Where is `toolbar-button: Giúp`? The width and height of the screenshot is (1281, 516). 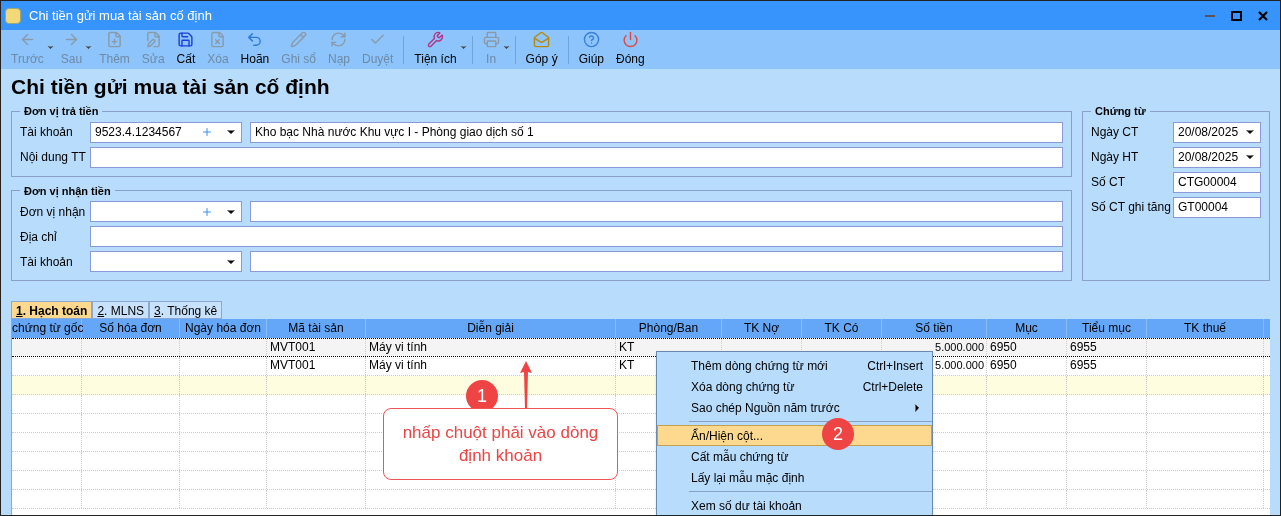
toolbar-button: Giúp is located at coordinates (591, 49).